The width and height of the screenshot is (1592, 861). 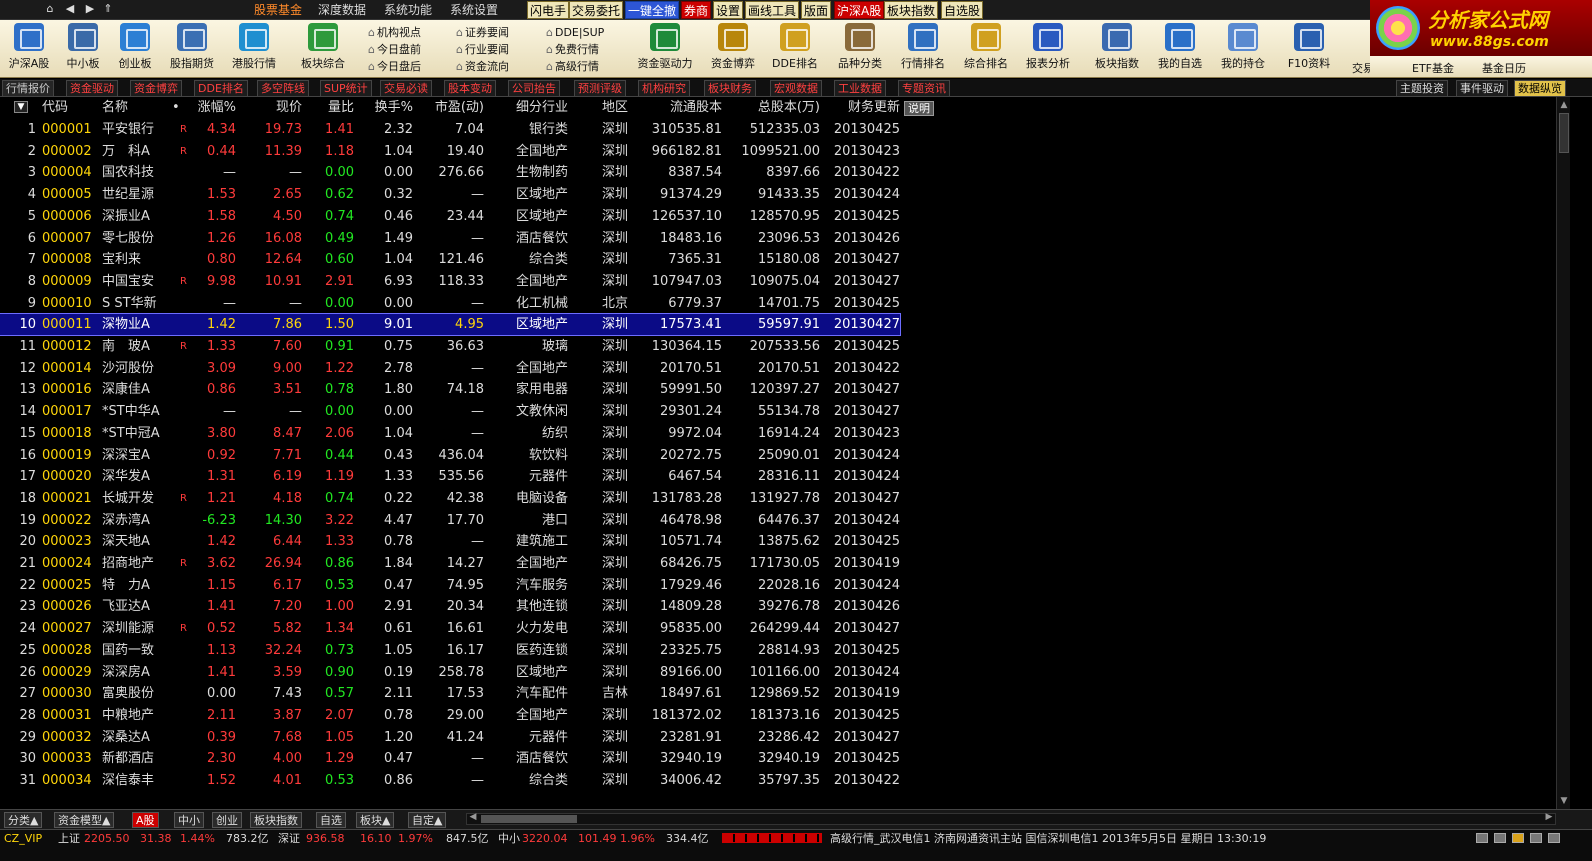 I want to click on settings-button: 设置, so click(x=728, y=10).